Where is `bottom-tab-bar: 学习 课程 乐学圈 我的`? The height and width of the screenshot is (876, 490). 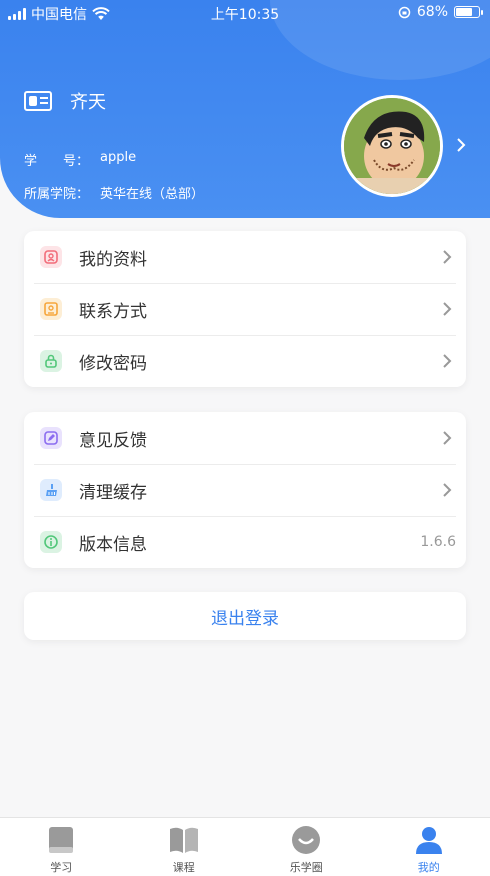
bottom-tab-bar: 学习 课程 乐学圈 我的 is located at coordinates (245, 846).